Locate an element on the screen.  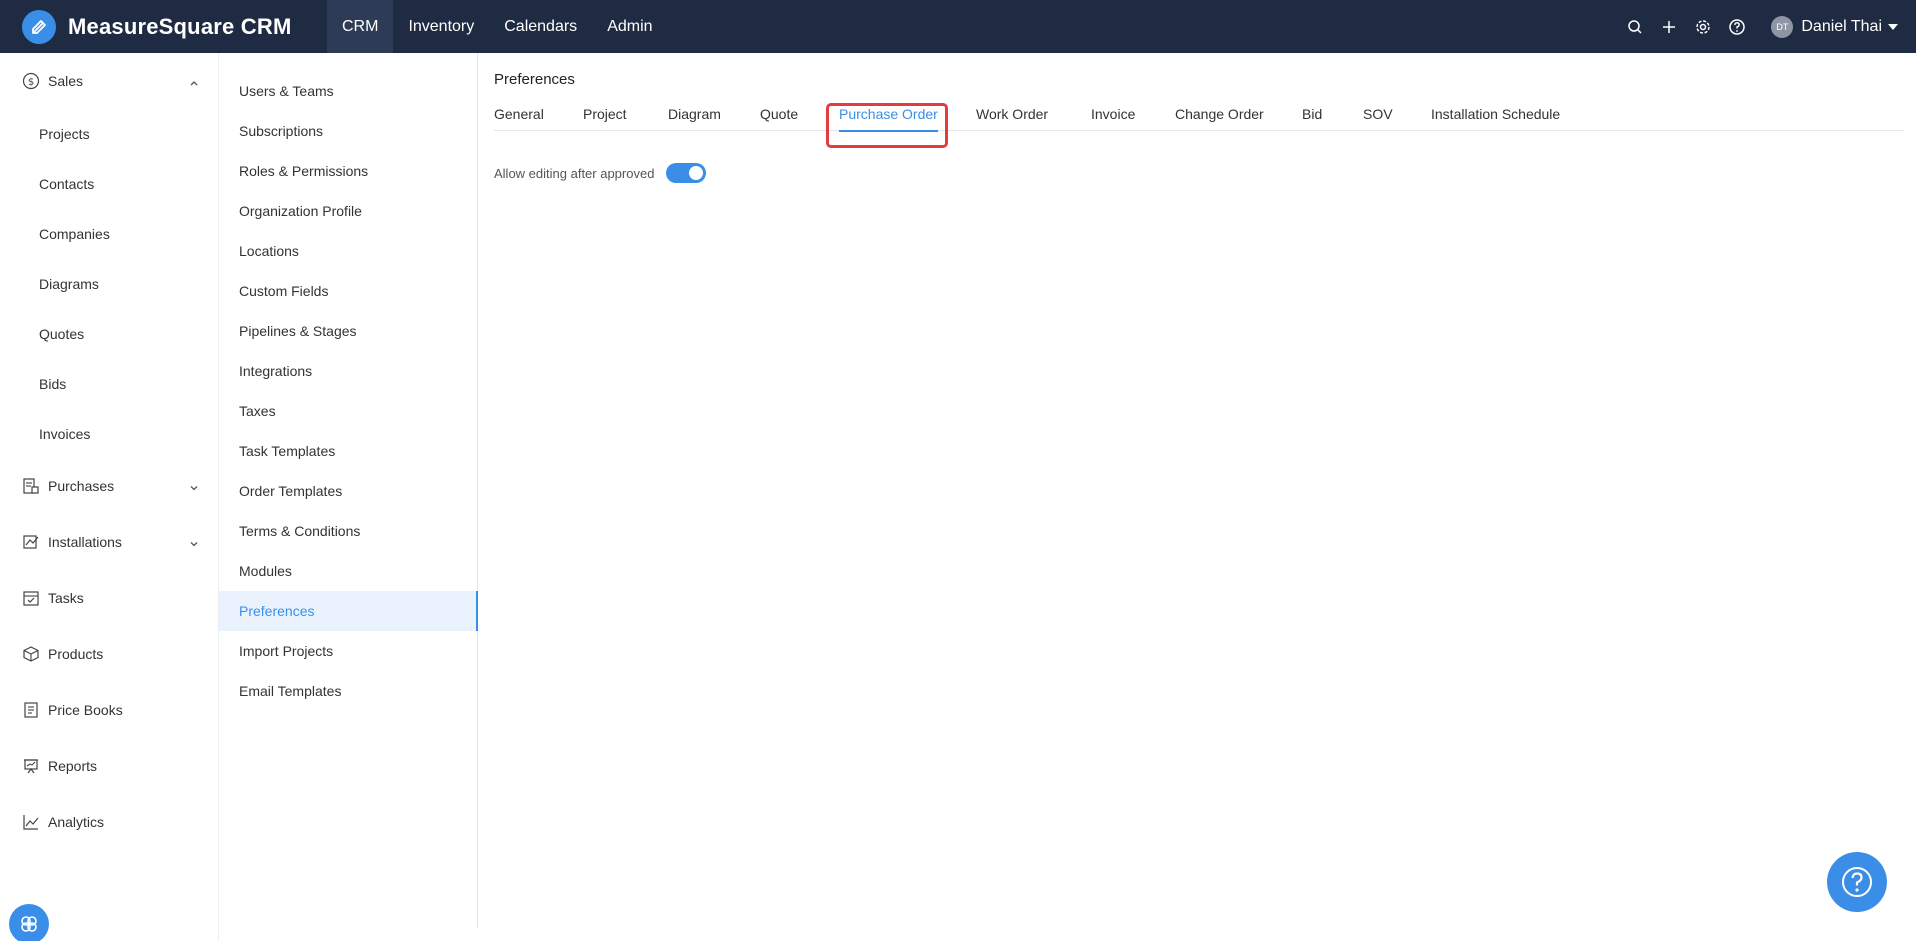
installations-icon is located at coordinates (31, 542).